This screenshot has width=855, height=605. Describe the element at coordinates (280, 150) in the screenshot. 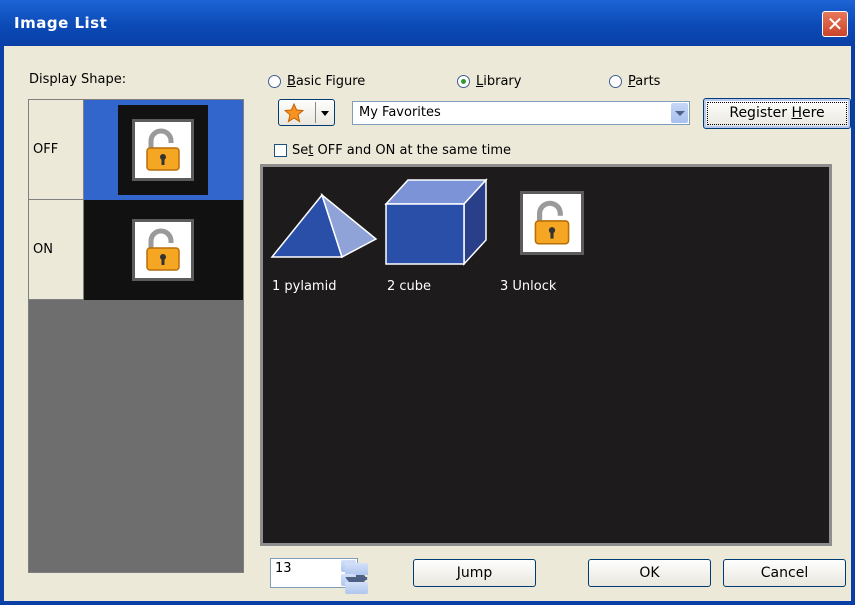

I see `sync-checkbox` at that location.